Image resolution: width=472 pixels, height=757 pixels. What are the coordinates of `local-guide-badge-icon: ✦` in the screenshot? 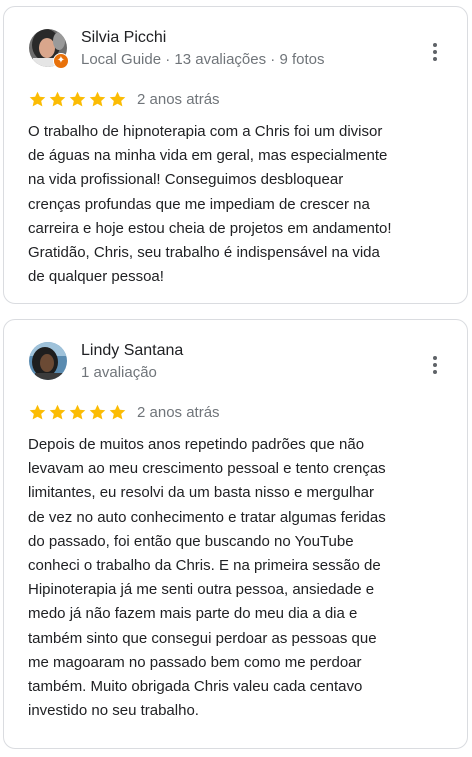 It's located at (61, 61).